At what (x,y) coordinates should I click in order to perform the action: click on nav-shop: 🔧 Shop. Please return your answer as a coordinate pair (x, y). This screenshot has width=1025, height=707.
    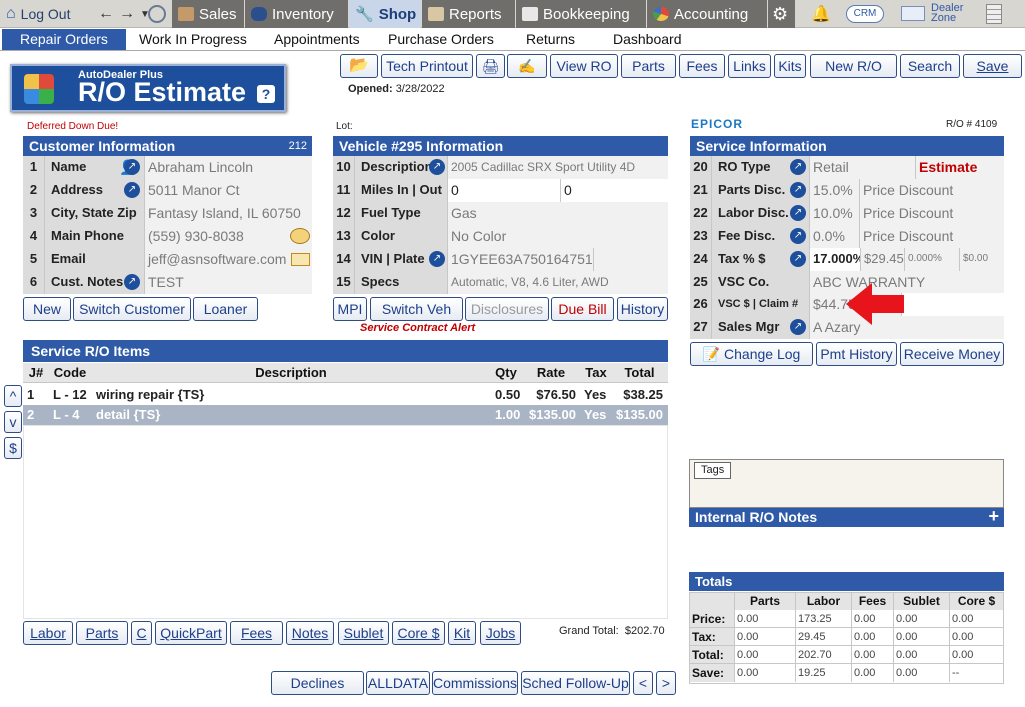
    Looking at the image, I should click on (385, 14).